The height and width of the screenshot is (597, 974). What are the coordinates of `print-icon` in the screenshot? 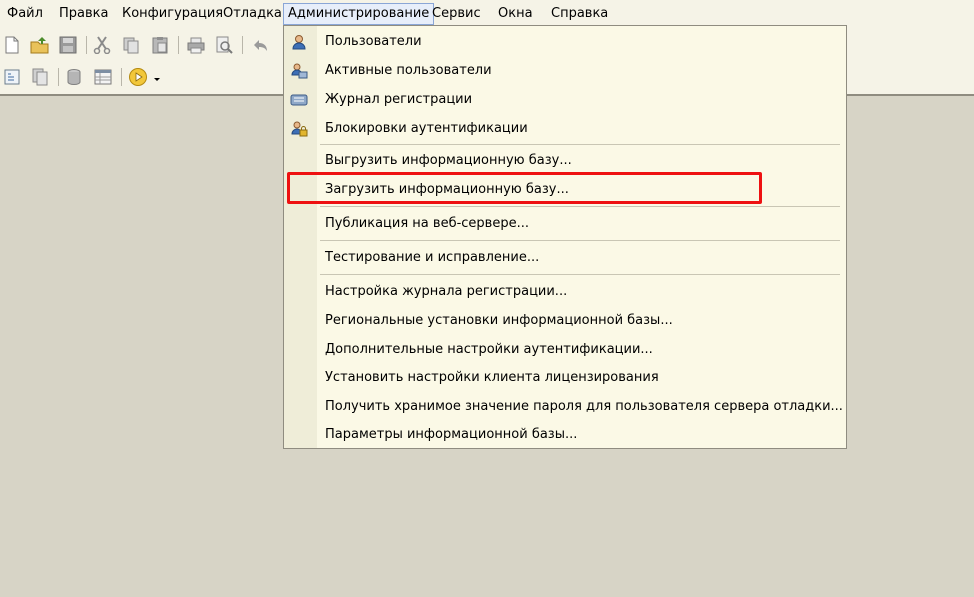 It's located at (196, 45).